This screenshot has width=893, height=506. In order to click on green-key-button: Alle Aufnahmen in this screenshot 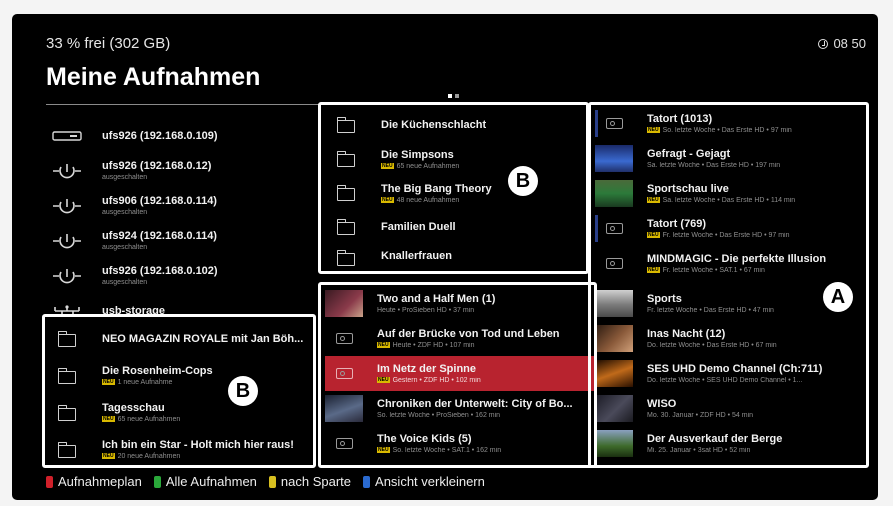, I will do `click(205, 481)`.